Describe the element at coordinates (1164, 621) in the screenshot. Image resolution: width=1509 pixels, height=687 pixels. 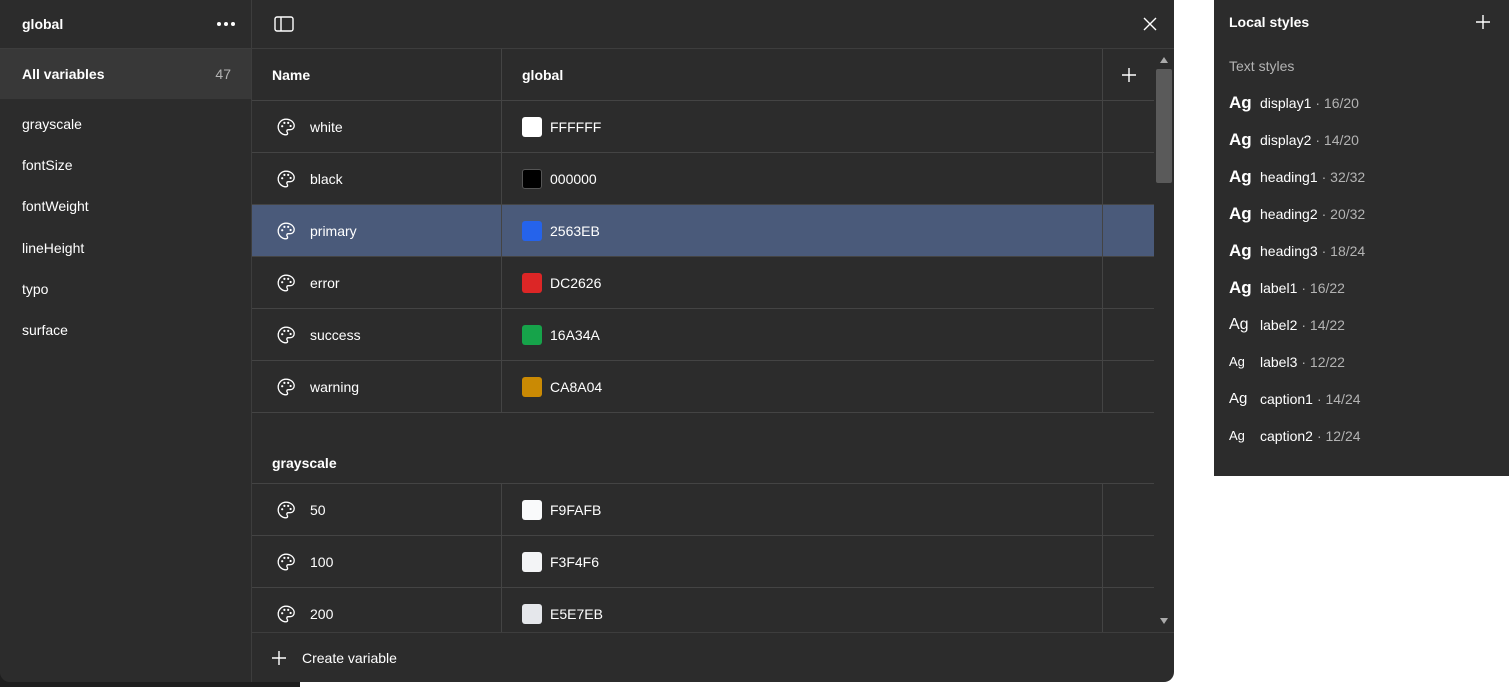
I see `scroll-down-icon` at that location.